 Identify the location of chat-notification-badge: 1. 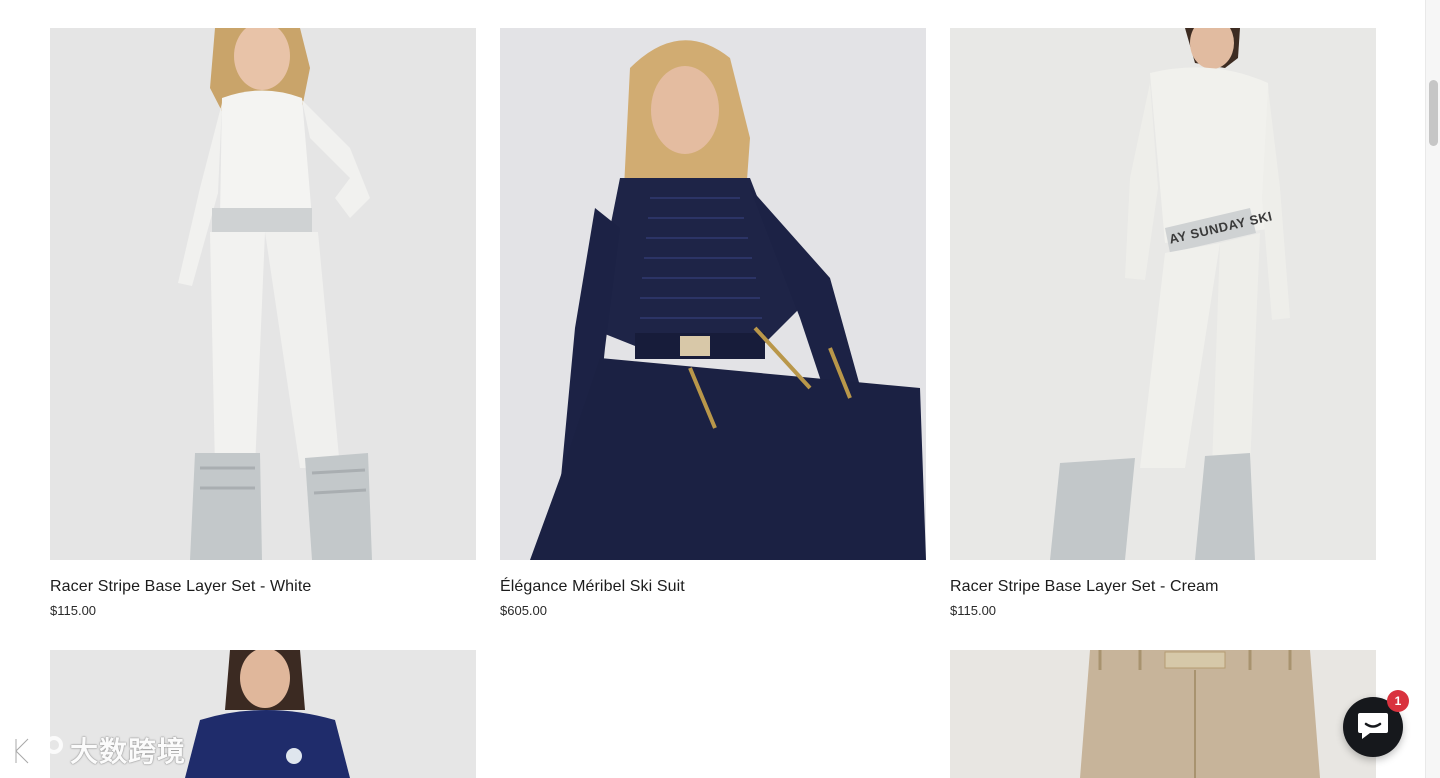
(1398, 701).